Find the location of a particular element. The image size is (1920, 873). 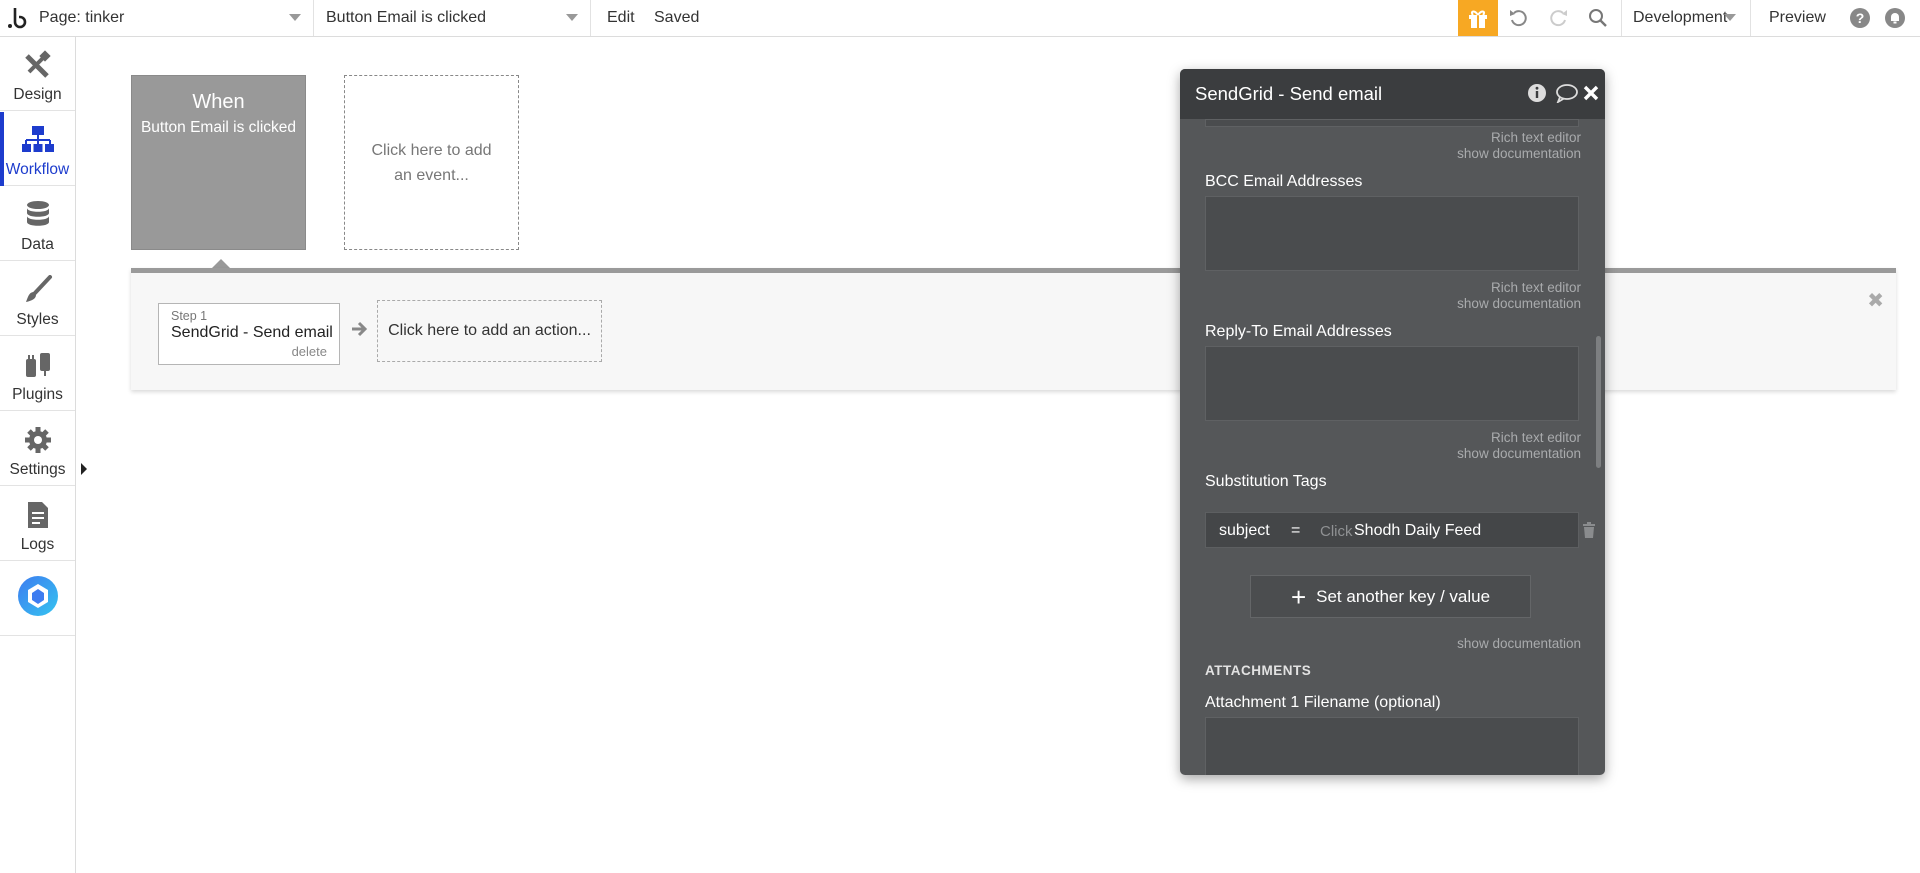

undo-icon is located at coordinates (1518, 18).